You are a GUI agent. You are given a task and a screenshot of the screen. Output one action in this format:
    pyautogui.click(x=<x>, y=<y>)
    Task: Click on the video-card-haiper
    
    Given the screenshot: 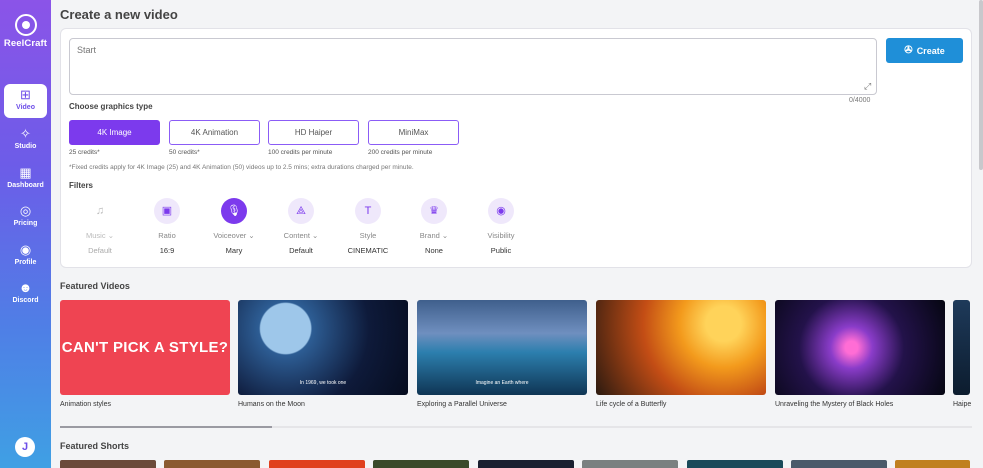 What is the action you would take?
    pyautogui.click(x=961, y=347)
    